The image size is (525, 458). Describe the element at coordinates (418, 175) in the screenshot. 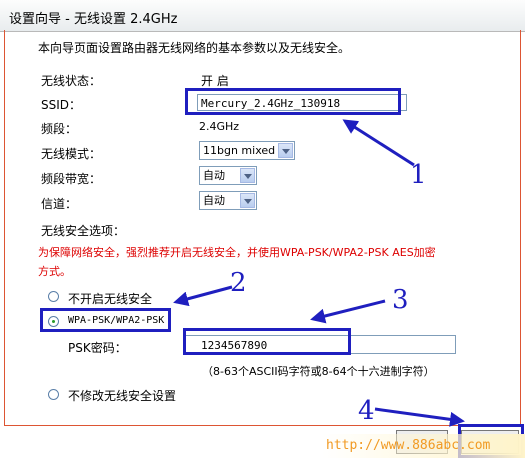

I see `annotation-1: 1` at that location.